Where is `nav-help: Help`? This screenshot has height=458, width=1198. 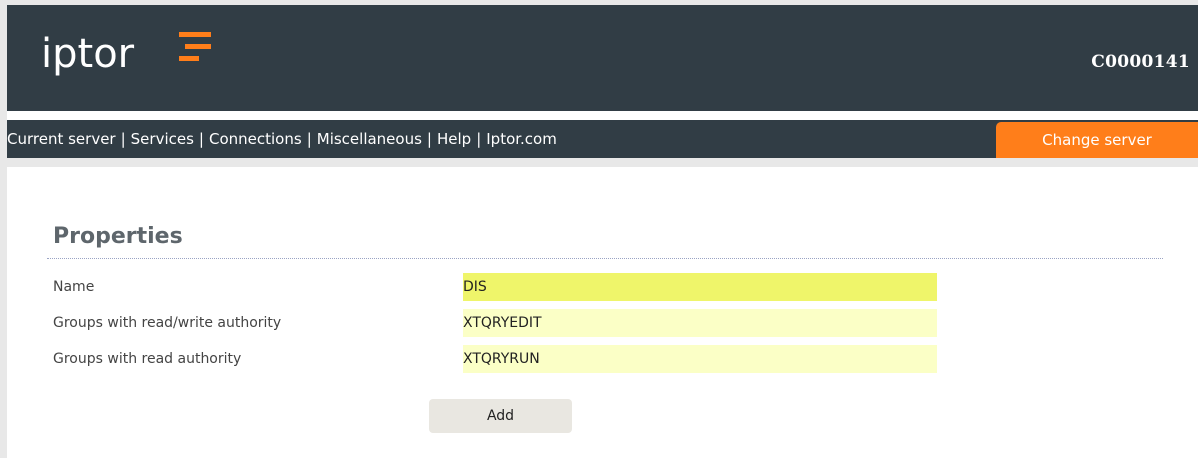
nav-help: Help is located at coordinates (454, 139).